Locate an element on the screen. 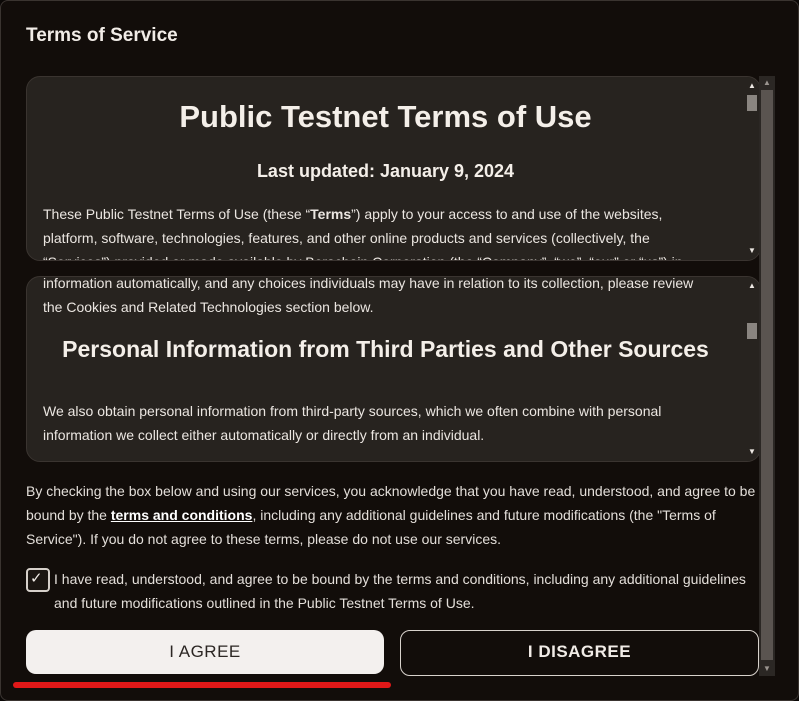  dialog-scroll-thumb is located at coordinates (767, 375).